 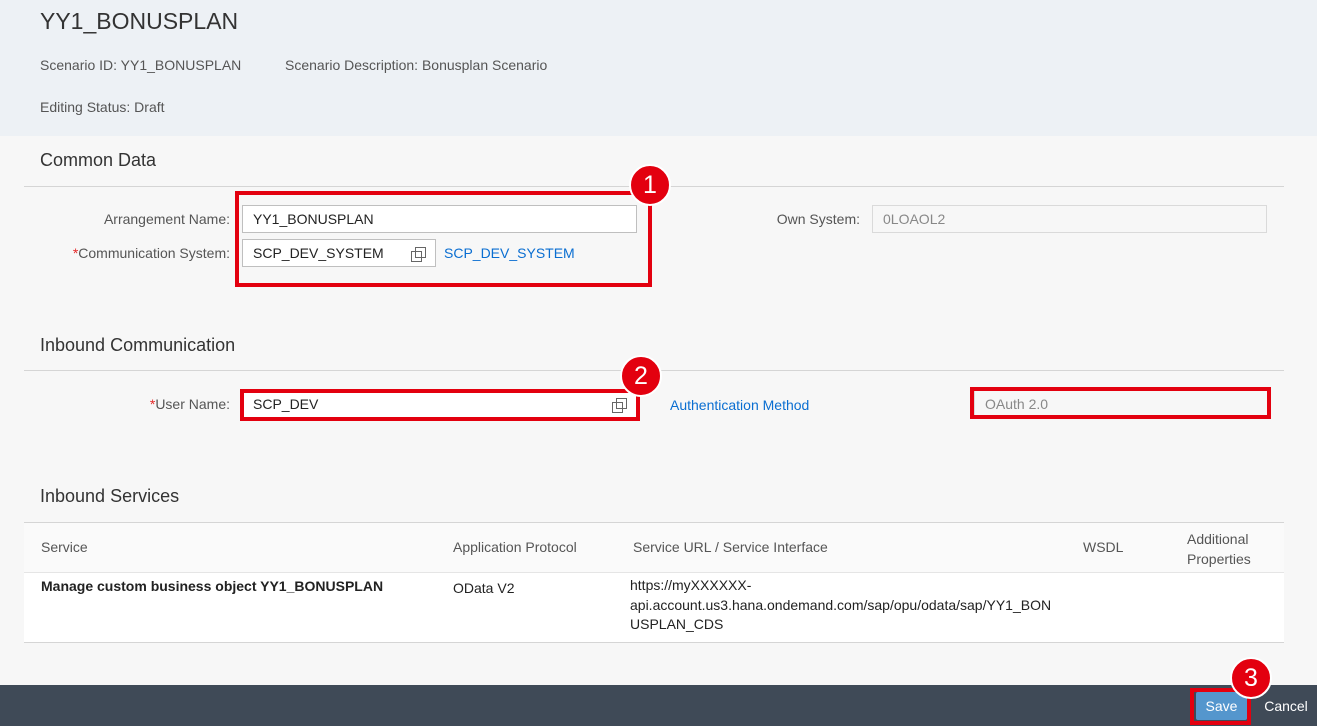 I want to click on column-header-wsdl: WSDL, so click(x=1103, y=547).